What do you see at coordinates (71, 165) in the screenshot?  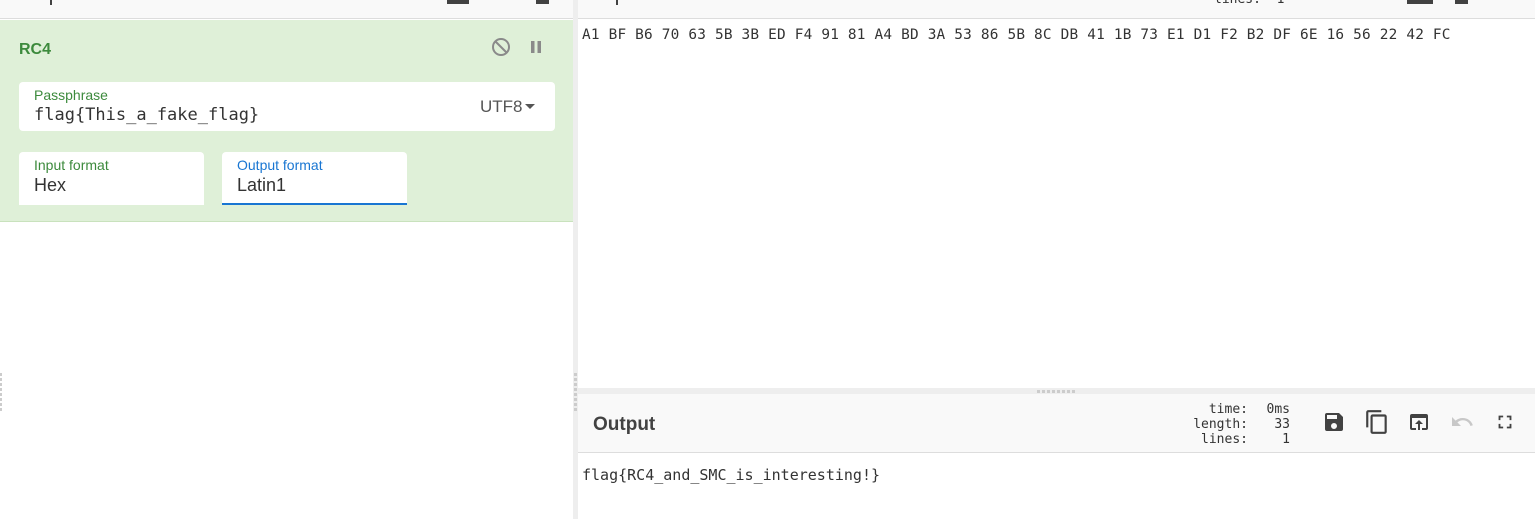 I see `input-format-label: Input format` at bounding box center [71, 165].